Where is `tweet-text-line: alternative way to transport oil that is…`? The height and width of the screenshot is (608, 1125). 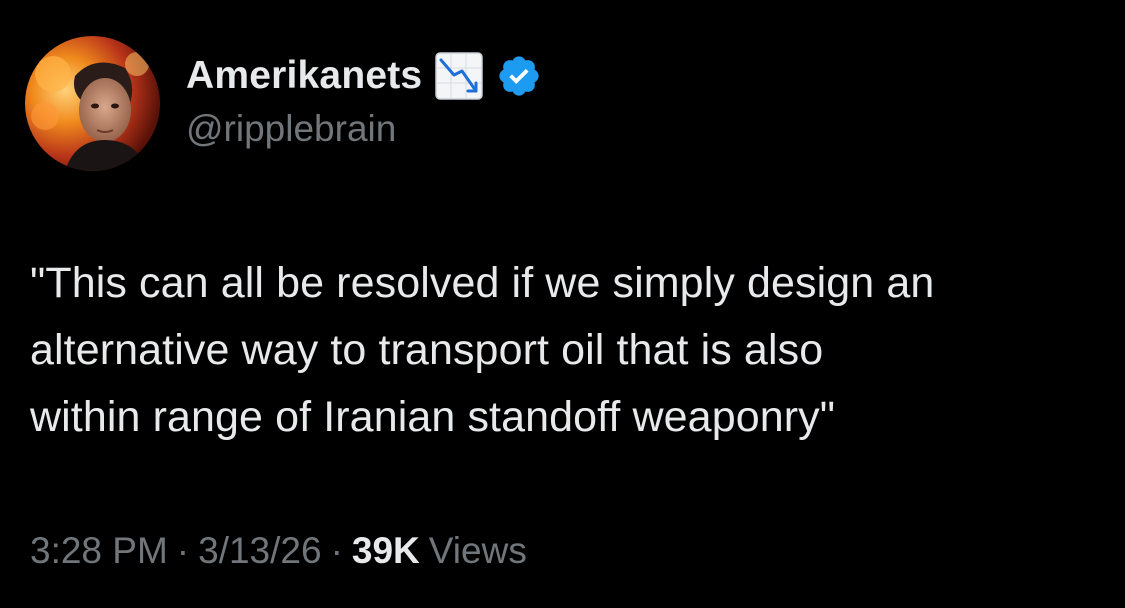
tweet-text-line: alternative way to transport oil that is… is located at coordinates (427, 350).